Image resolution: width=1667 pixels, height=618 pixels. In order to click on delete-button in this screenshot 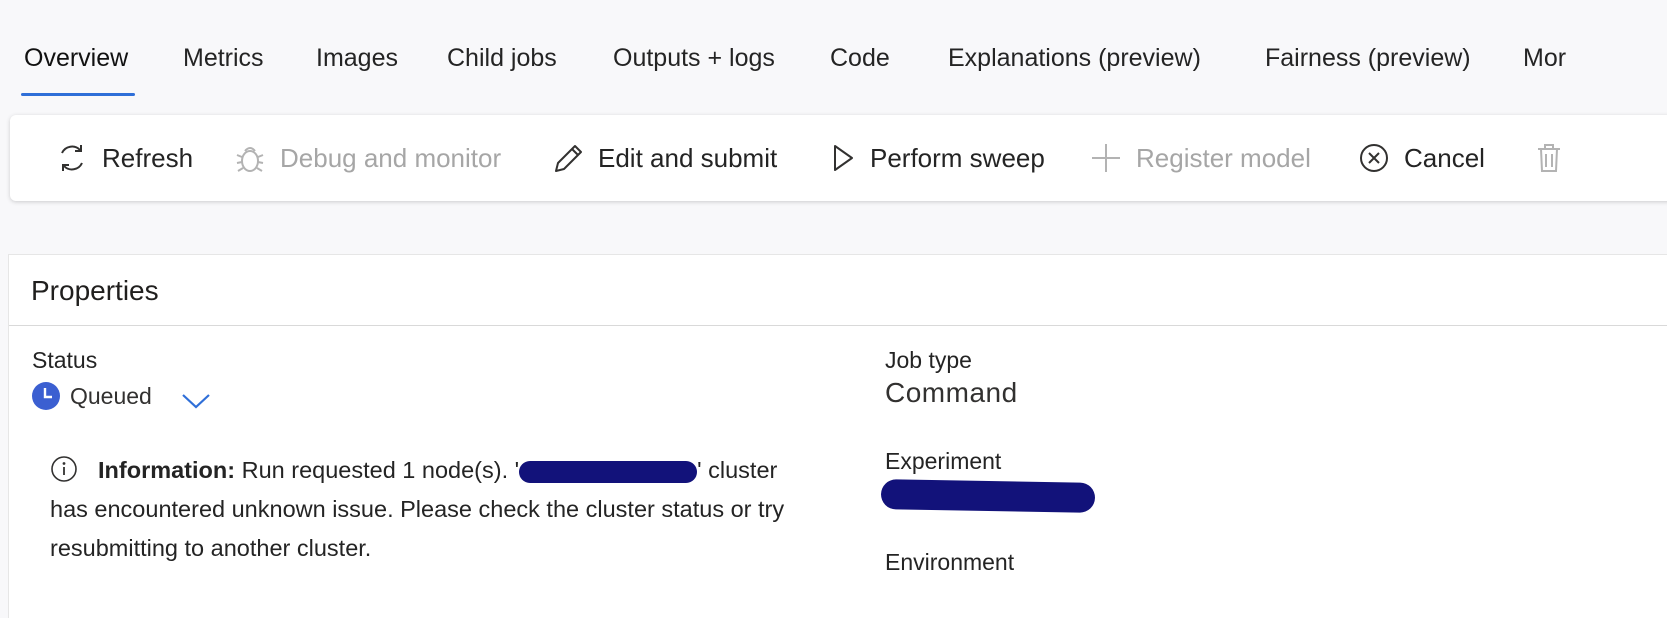, I will do `click(1549, 158)`.